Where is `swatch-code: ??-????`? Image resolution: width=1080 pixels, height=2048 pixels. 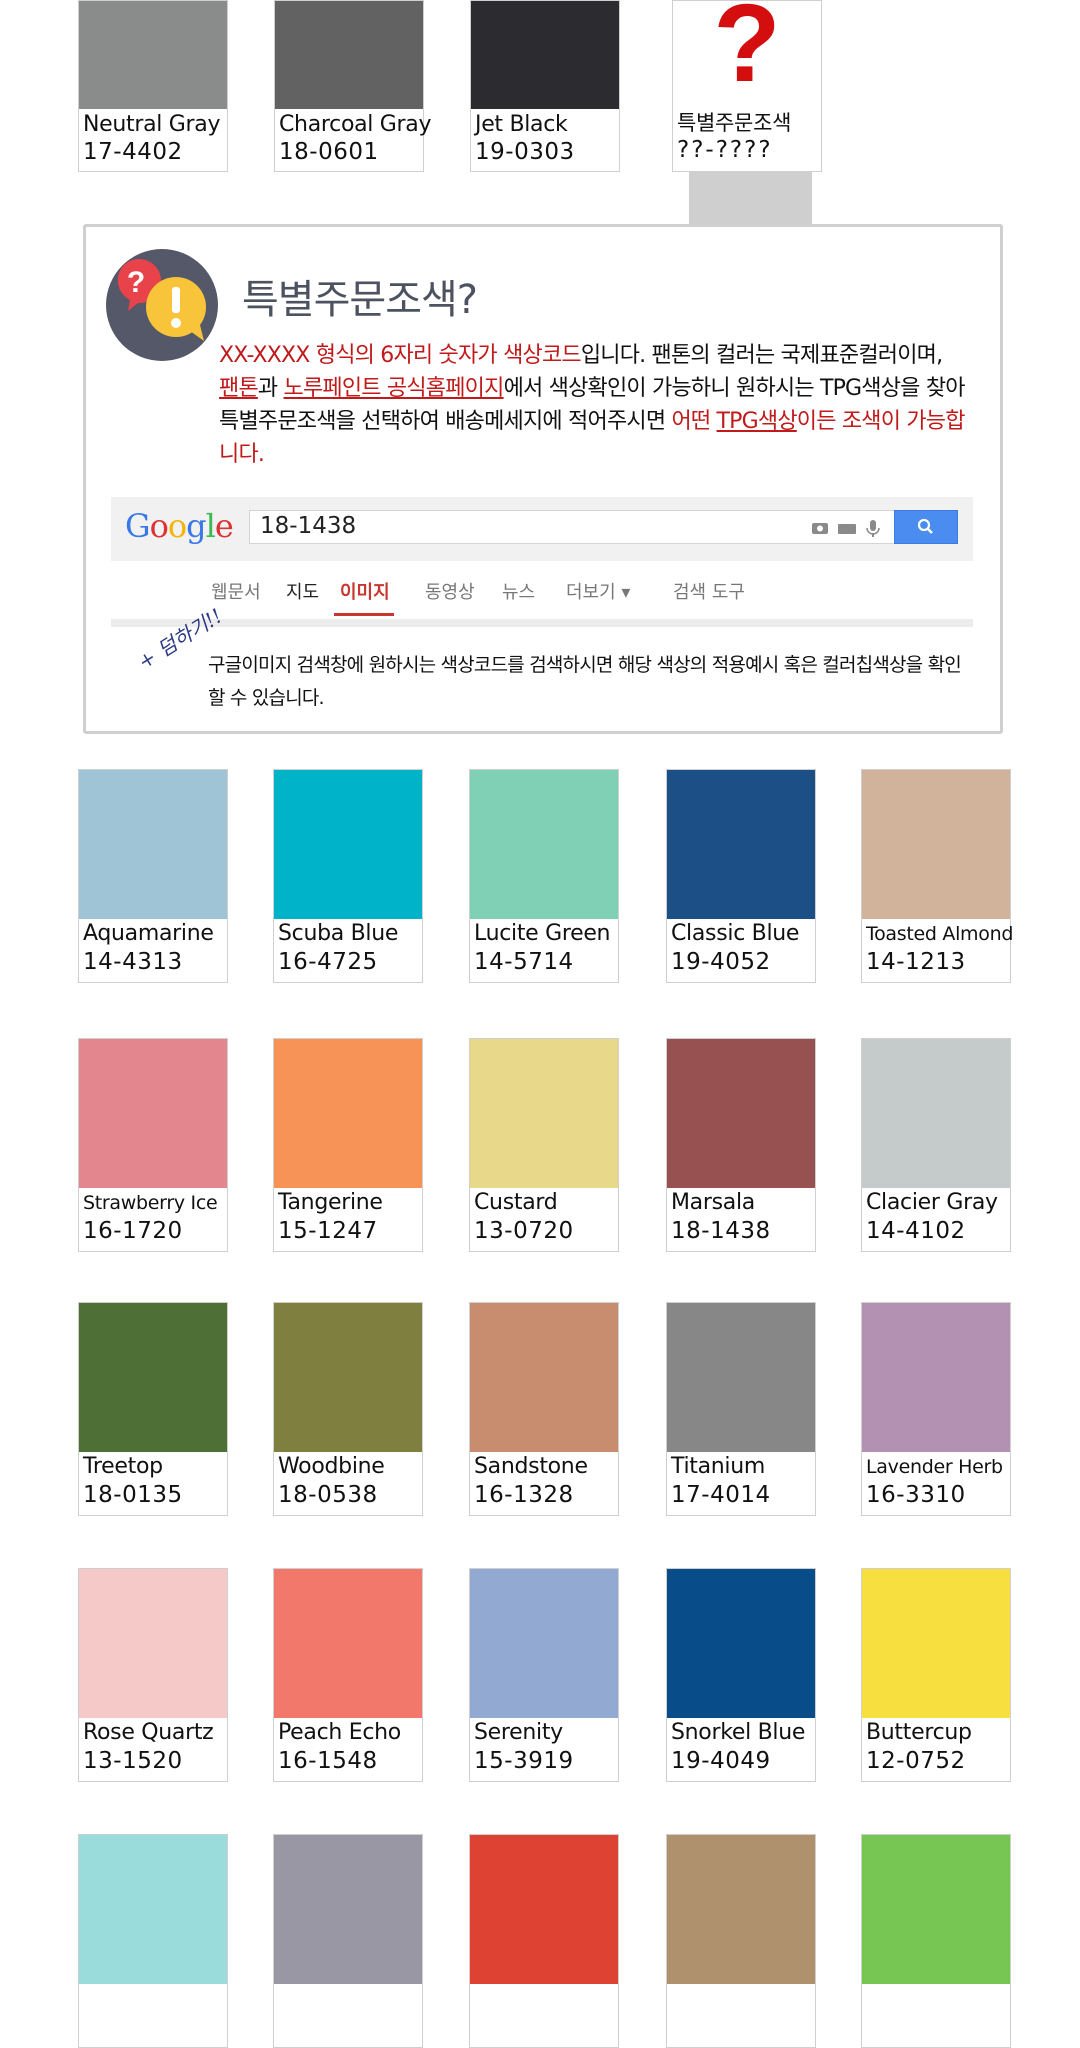
swatch-code: ??-???? is located at coordinates (725, 150).